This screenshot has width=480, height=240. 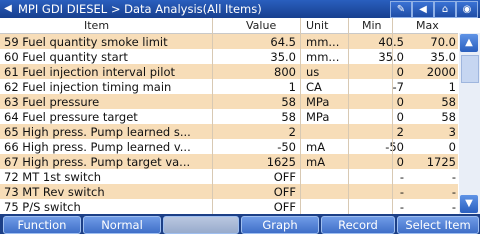 I want to click on graph-button: Graph, so click(x=280, y=225).